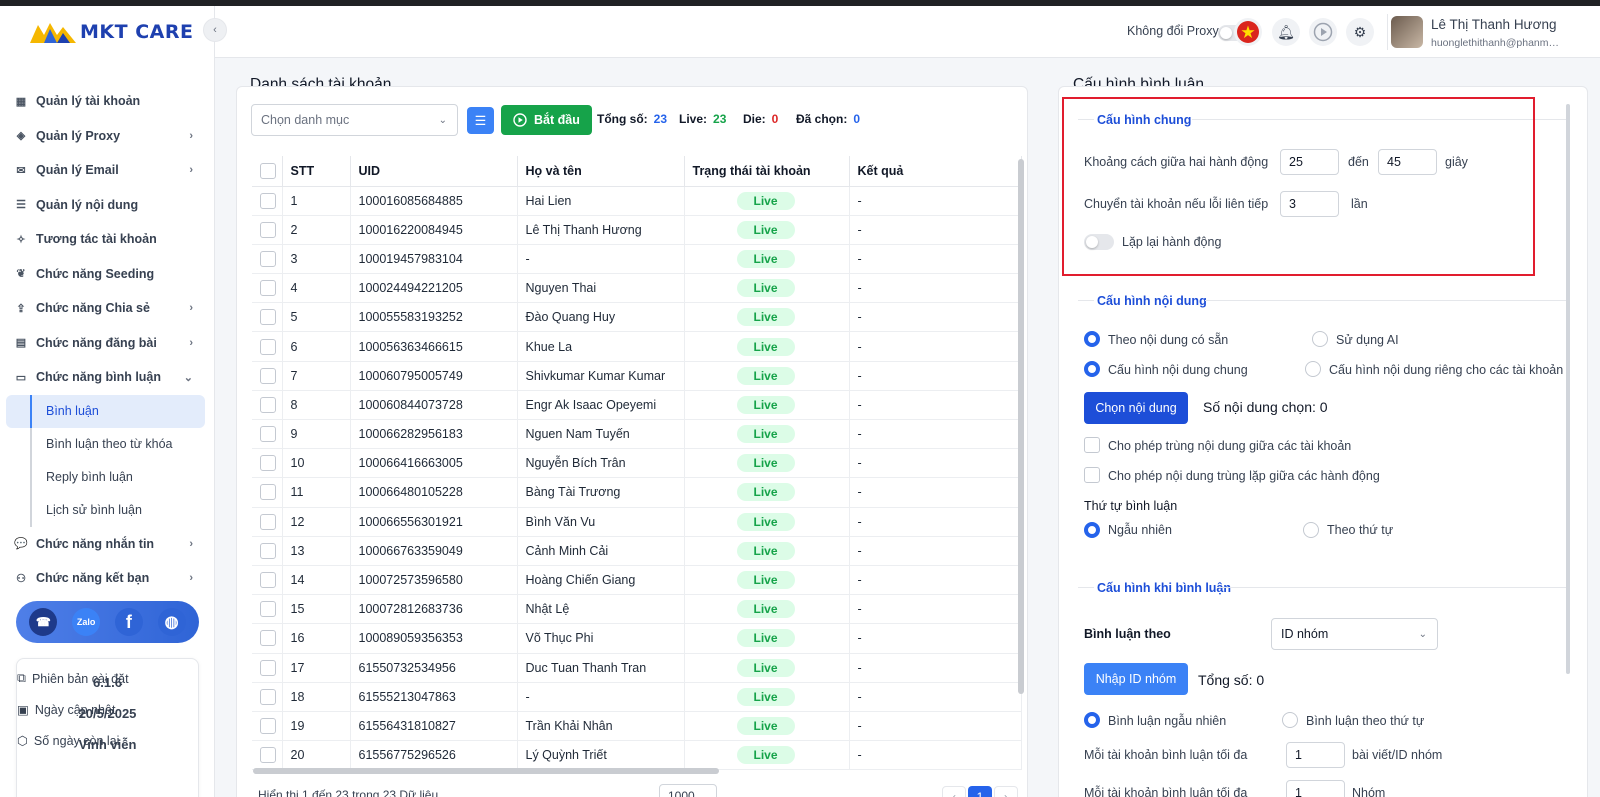  What do you see at coordinates (765, 638) in the screenshot?
I see `status-badge: Live` at bounding box center [765, 638].